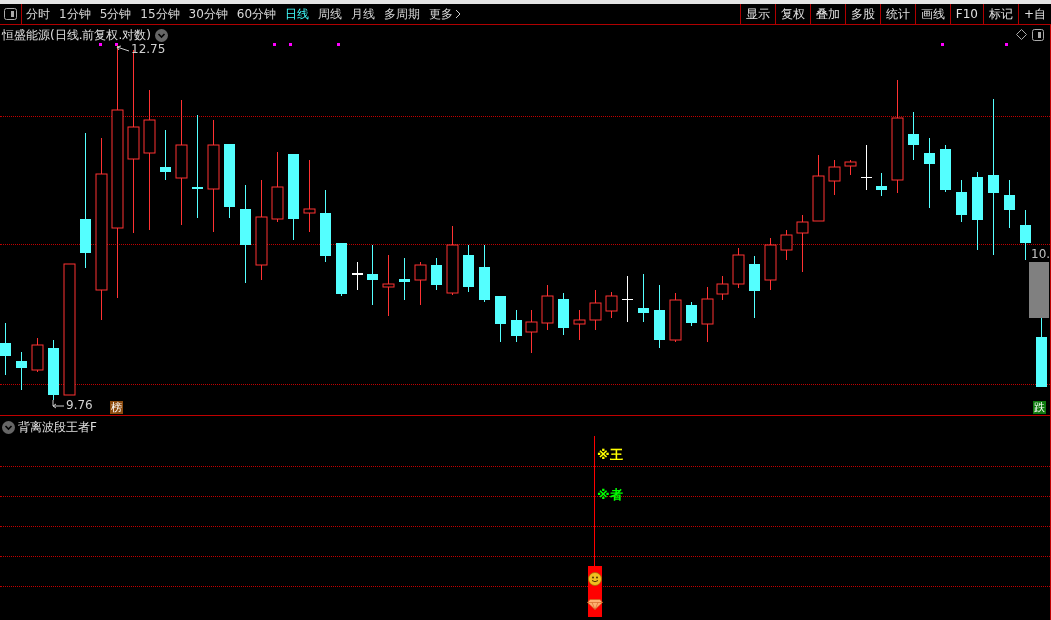 The height and width of the screenshot is (620, 1051). I want to click on period-tab: 分时, so click(38, 14).